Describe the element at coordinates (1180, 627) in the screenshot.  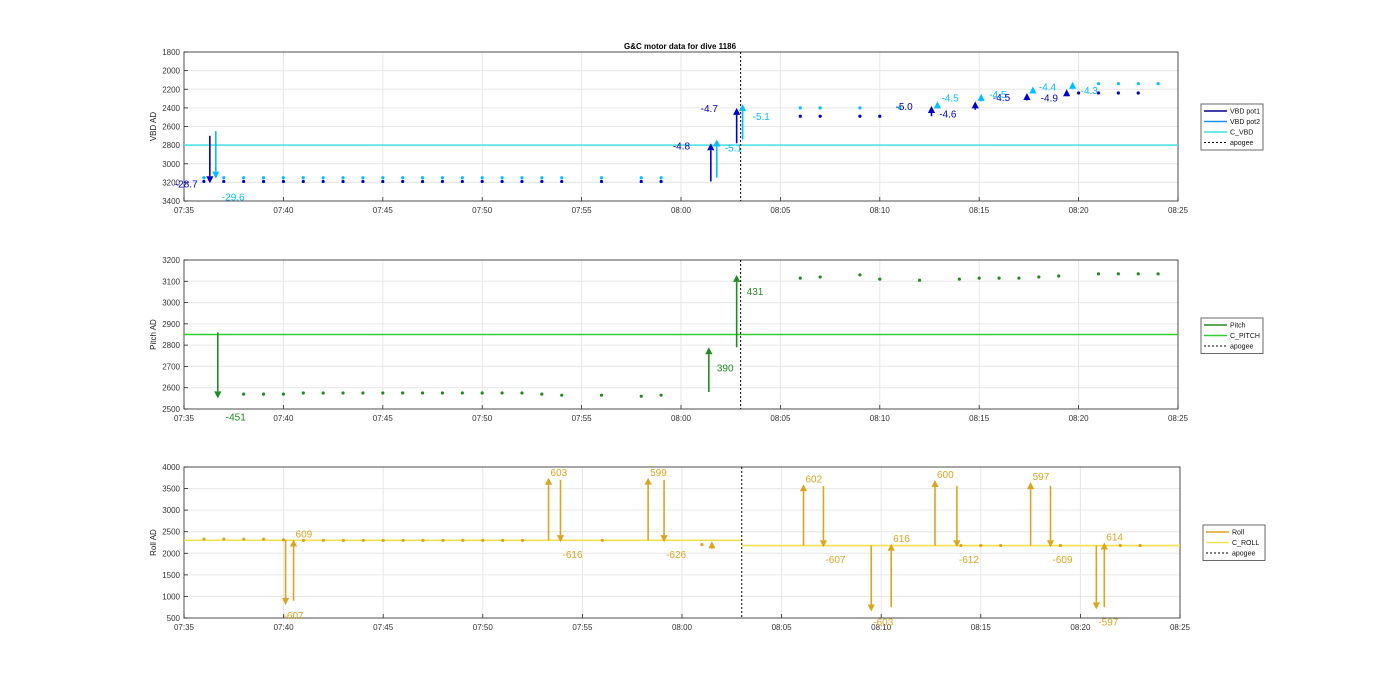
I see `roll-xtick-label: 08:25` at that location.